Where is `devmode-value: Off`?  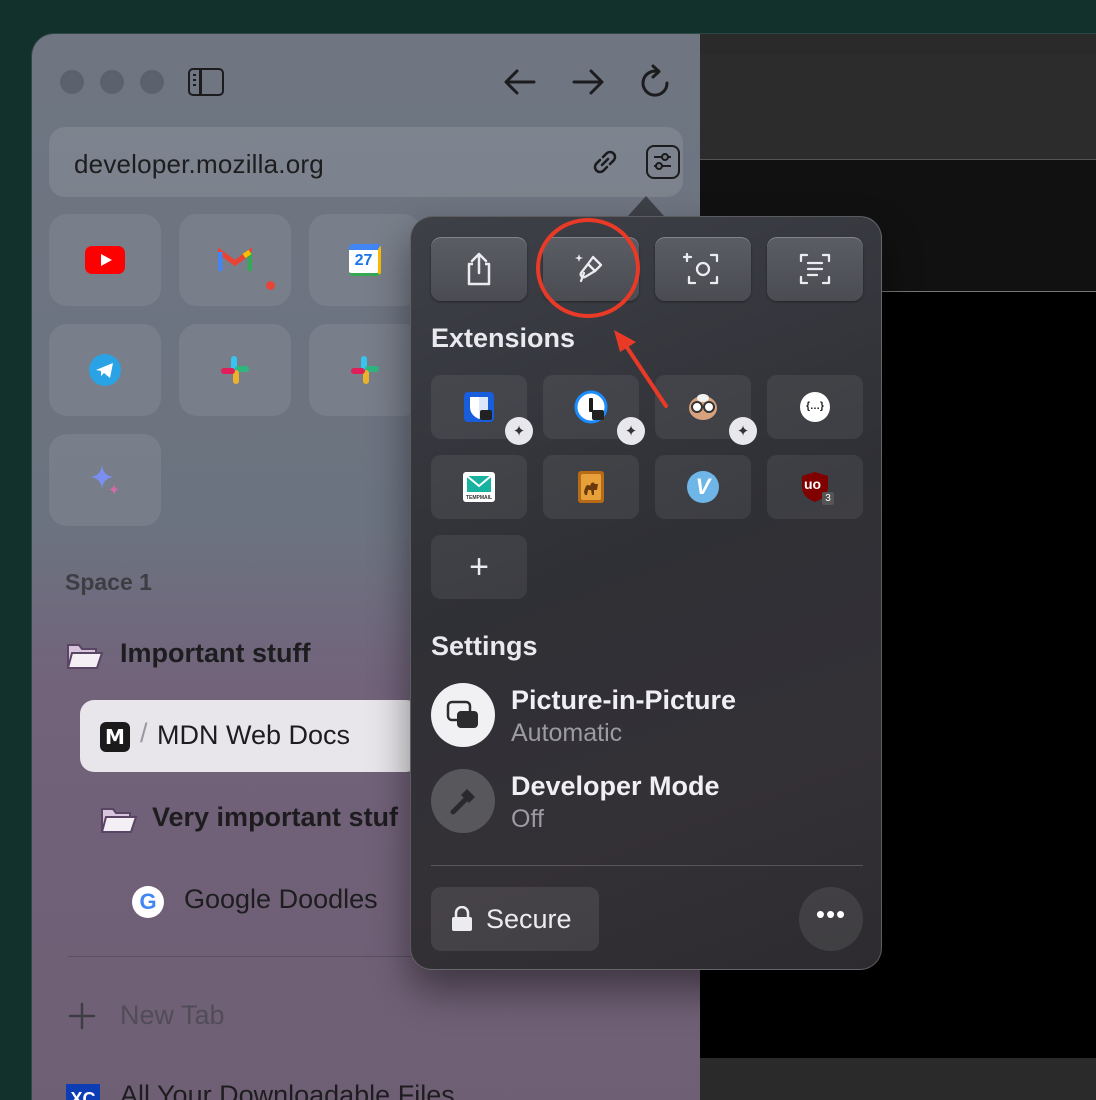 devmode-value: Off is located at coordinates (527, 819).